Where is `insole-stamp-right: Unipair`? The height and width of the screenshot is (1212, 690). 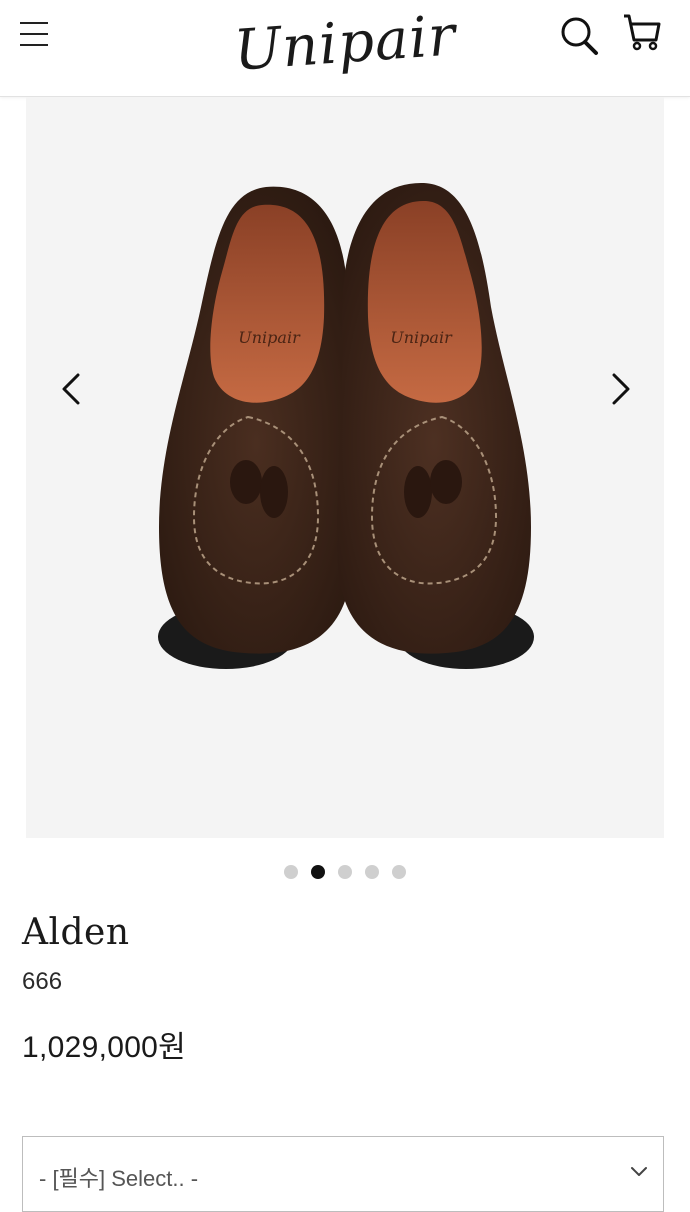 insole-stamp-right: Unipair is located at coordinates (421, 337).